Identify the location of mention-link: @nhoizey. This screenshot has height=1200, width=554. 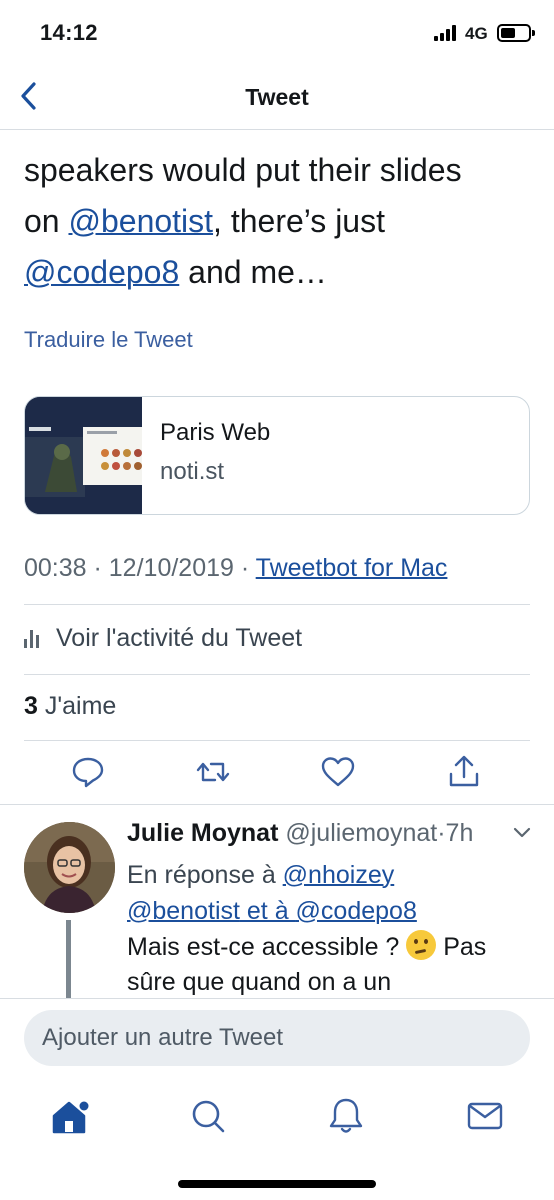
(339, 875).